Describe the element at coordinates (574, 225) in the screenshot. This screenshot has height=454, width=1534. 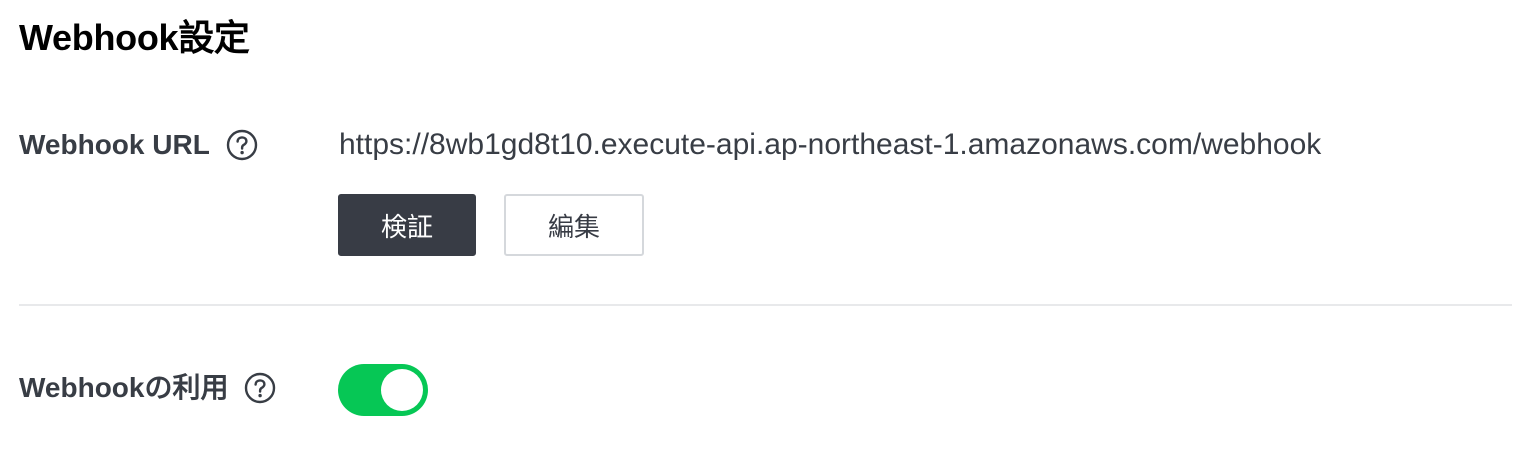
I see `edit-button: 編集` at that location.